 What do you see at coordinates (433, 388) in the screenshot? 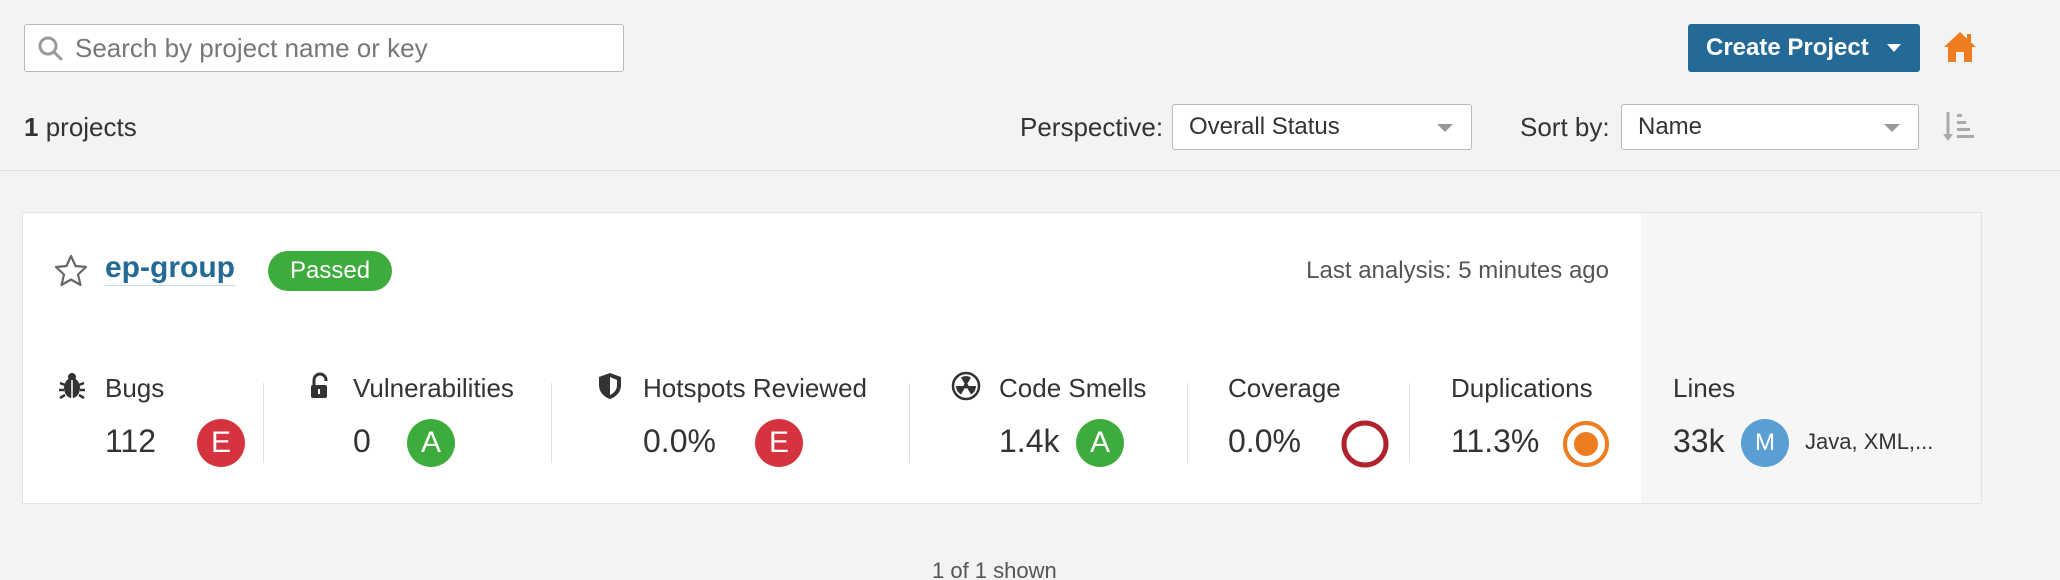
I see `metric-title: Vulnerabilities` at bounding box center [433, 388].